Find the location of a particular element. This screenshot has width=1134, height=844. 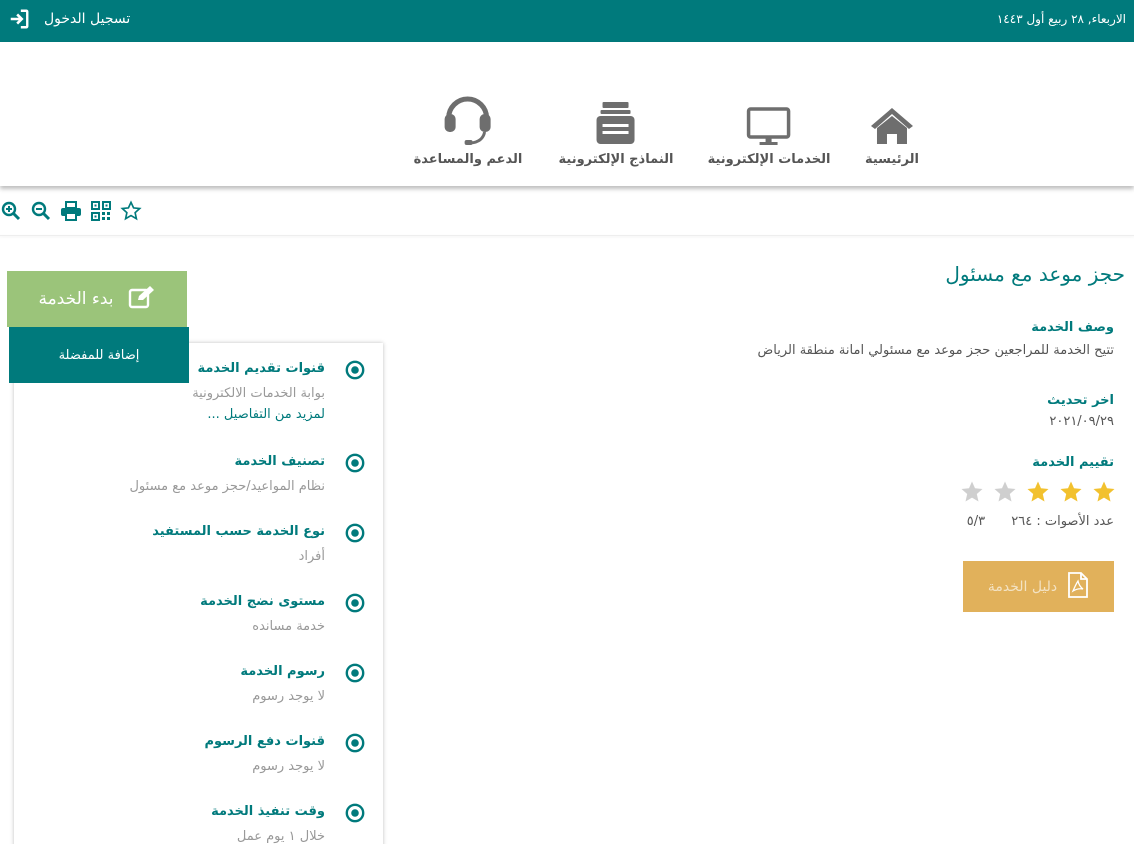

page-tools is located at coordinates (71, 211).